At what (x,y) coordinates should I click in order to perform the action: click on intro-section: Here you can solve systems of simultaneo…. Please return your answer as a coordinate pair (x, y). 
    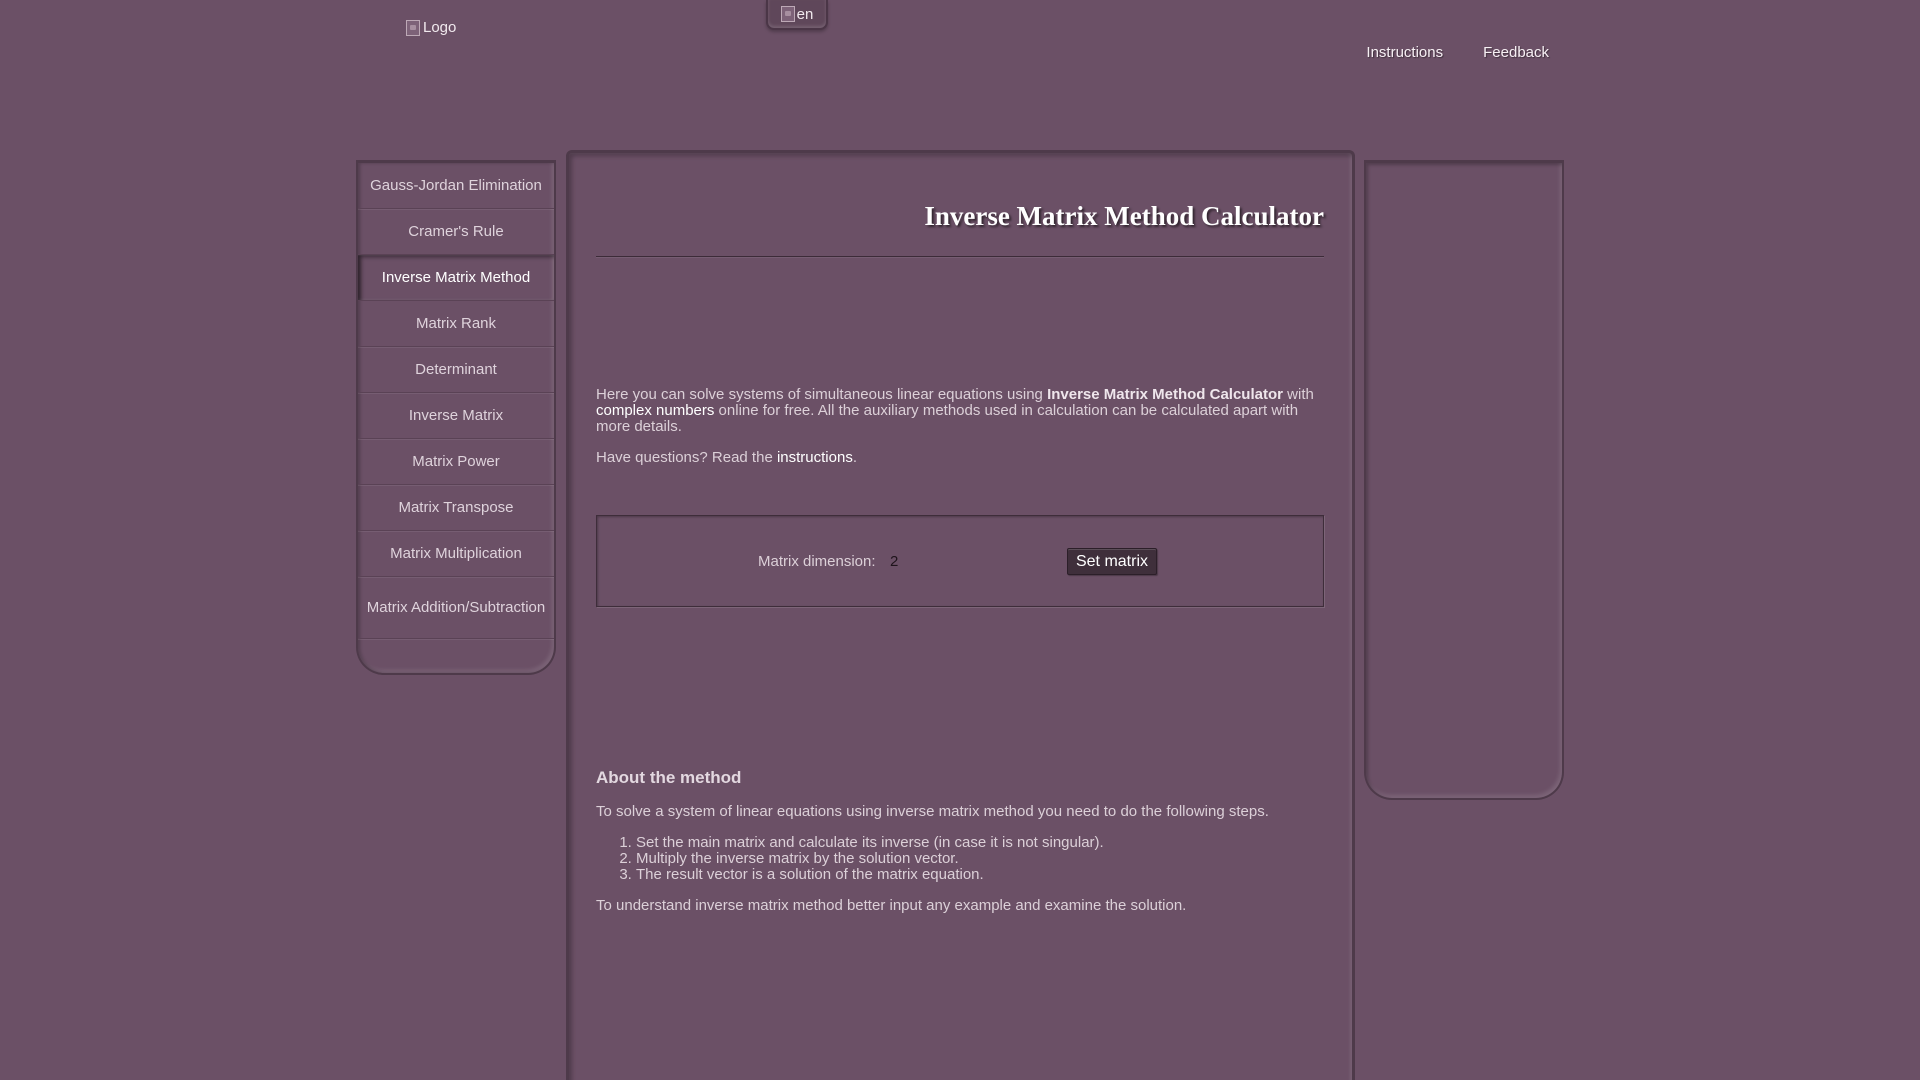
    Looking at the image, I should click on (960, 434).